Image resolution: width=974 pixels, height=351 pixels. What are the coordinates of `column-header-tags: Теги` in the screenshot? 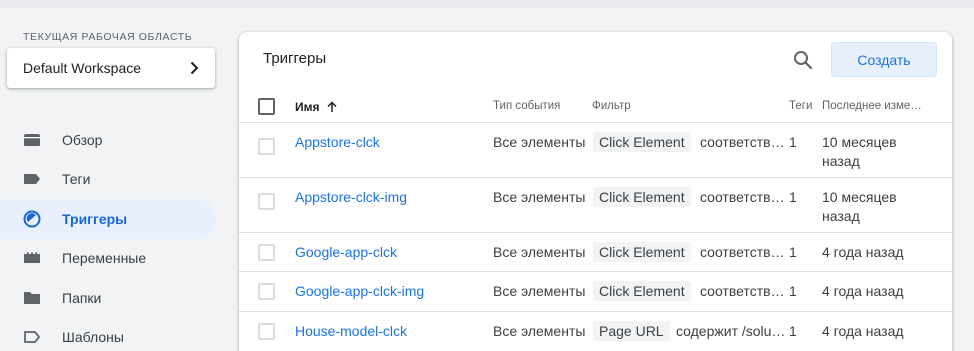 It's located at (800, 106).